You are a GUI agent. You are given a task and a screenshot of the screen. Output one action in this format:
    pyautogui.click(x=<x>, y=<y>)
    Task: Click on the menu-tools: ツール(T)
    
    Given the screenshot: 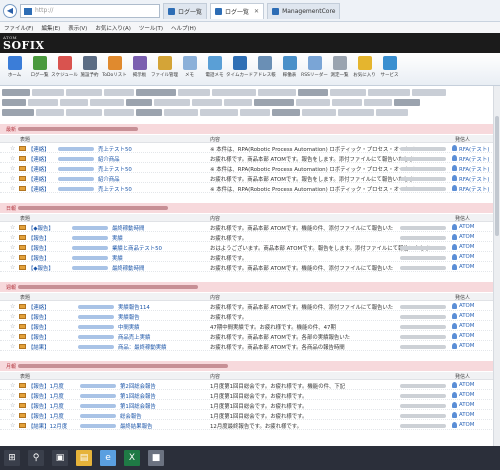 What is the action you would take?
    pyautogui.click(x=151, y=28)
    